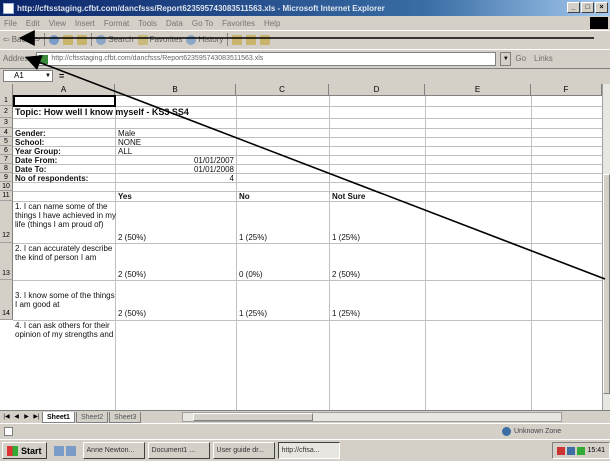 The image size is (610, 461). Describe the element at coordinates (6, 196) in the screenshot. I see `row-header-11: 11` at that location.